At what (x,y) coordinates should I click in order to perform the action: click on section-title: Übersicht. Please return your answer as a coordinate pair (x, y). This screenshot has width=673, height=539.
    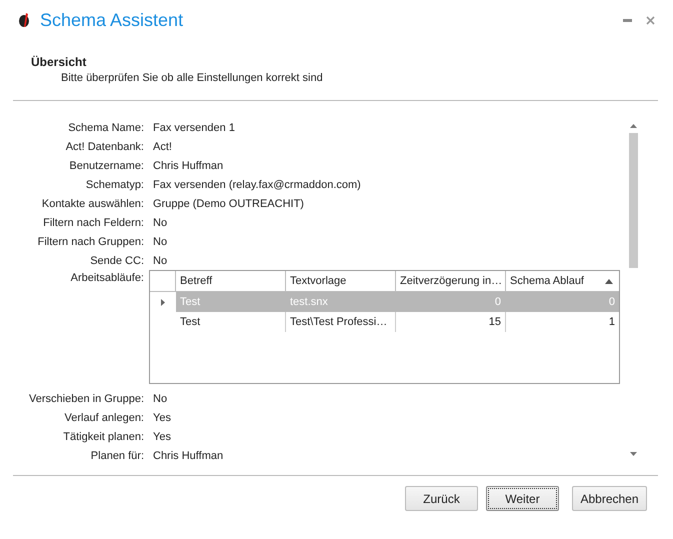
    Looking at the image, I should click on (59, 62).